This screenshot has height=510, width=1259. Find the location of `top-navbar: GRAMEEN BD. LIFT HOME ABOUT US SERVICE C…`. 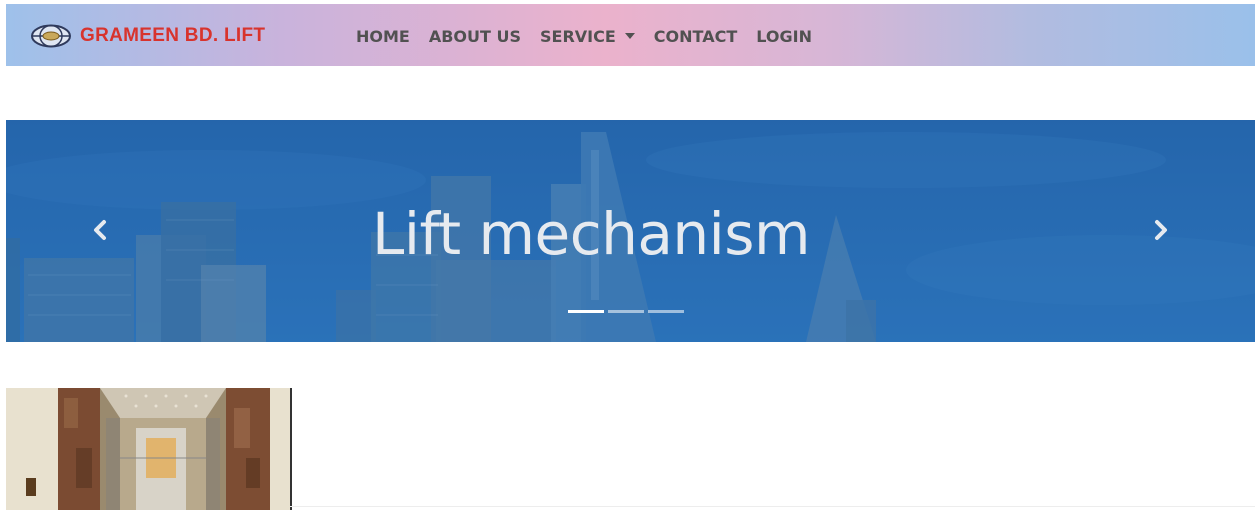

top-navbar: GRAMEEN BD. LIFT HOME ABOUT US SERVICE C… is located at coordinates (630, 35).